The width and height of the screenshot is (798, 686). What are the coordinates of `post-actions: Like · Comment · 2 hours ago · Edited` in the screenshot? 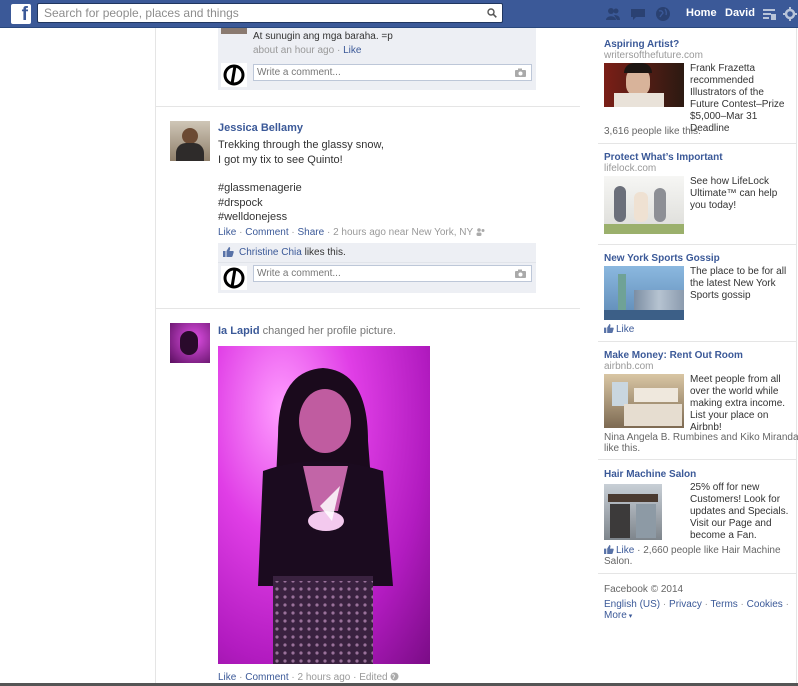 It's located at (308, 677).